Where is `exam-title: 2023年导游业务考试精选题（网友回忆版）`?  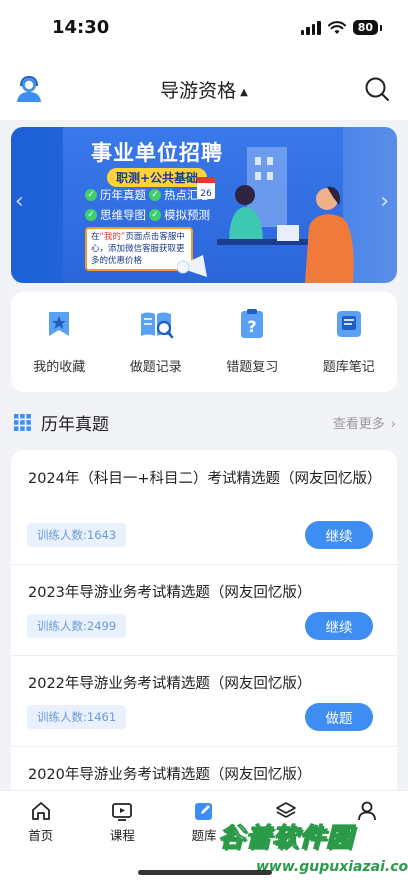
exam-title: 2023年导游业务考试精选题（网友回忆版） is located at coordinates (170, 593).